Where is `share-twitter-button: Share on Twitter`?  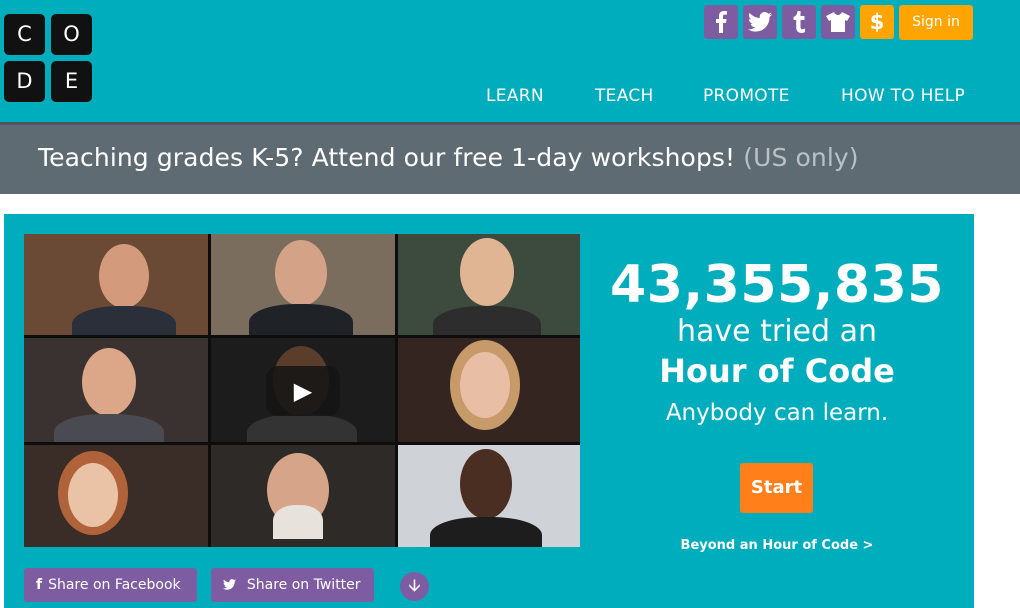 share-twitter-button: Share on Twitter is located at coordinates (292, 585).